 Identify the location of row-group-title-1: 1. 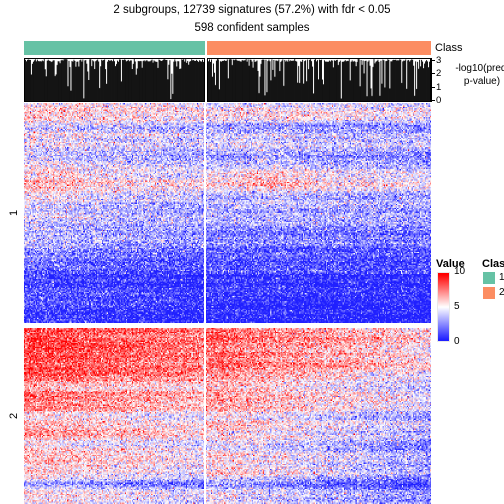
(14, 213).